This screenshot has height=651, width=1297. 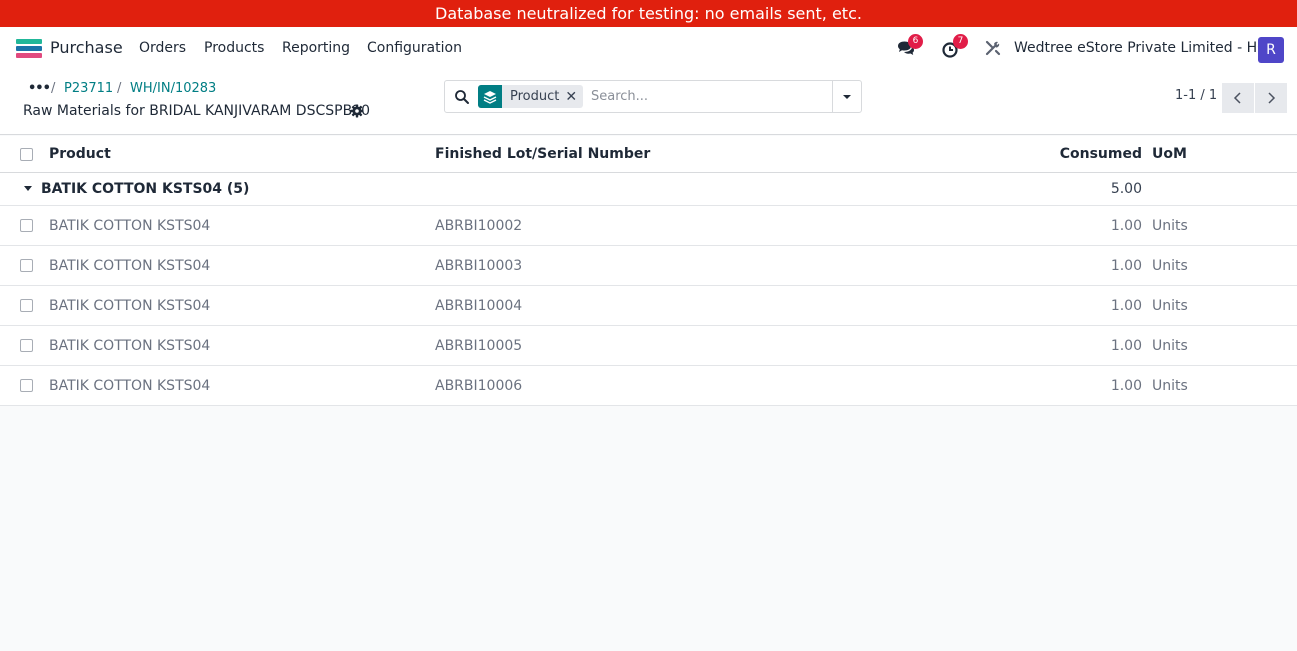 What do you see at coordinates (316, 48) in the screenshot?
I see `menu-reporting: Reporting` at bounding box center [316, 48].